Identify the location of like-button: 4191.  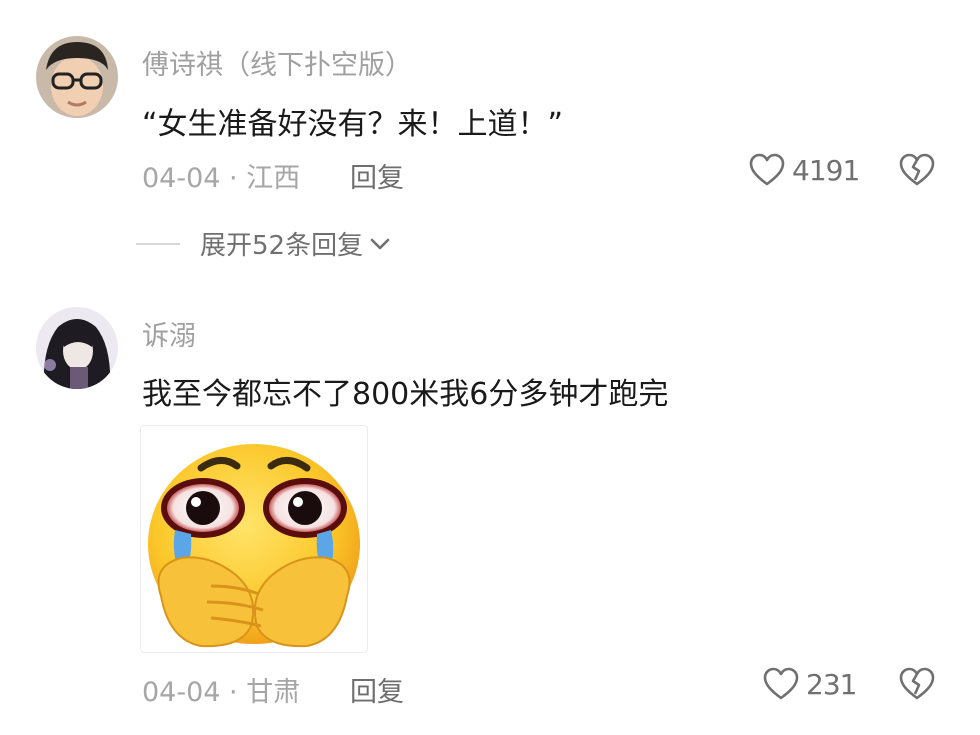
(804, 170).